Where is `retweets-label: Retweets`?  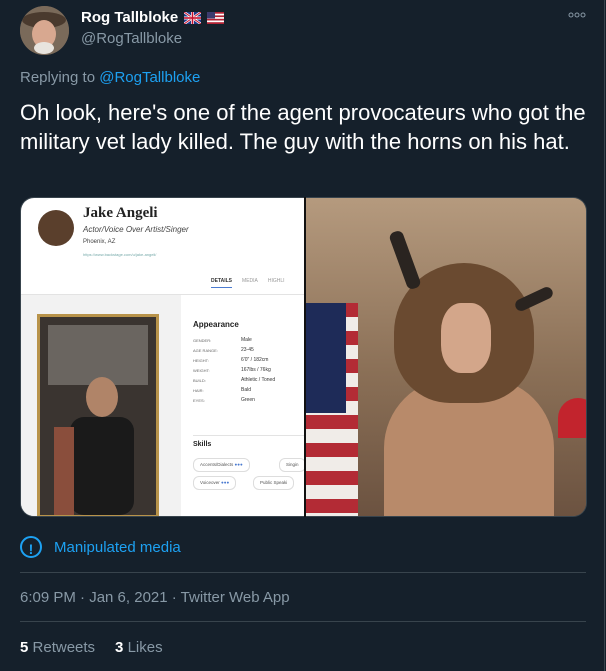 retweets-label: Retweets is located at coordinates (64, 647).